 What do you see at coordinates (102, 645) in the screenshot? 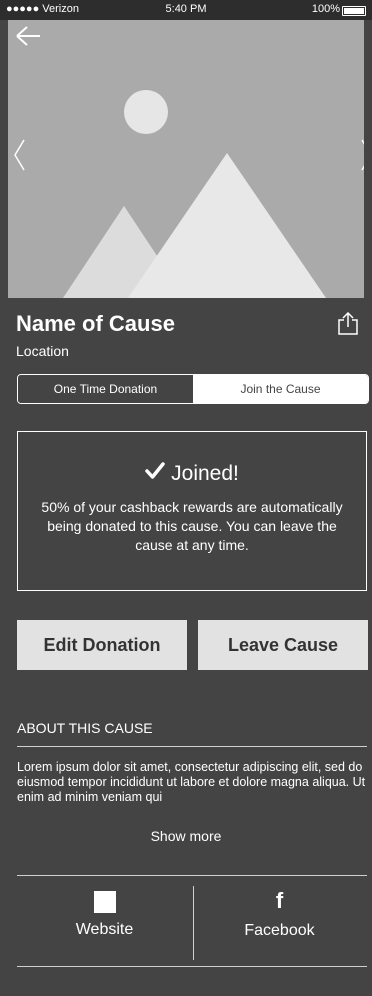
I see `edit-donation-button: Edit Donation` at bounding box center [102, 645].